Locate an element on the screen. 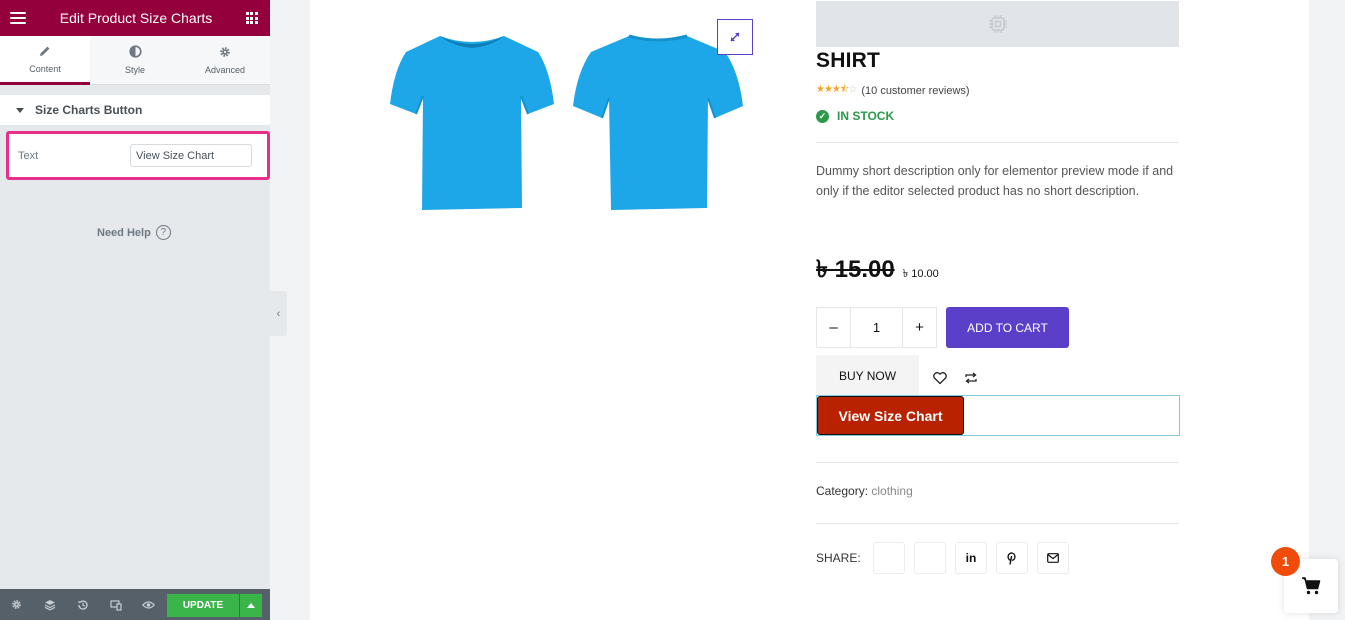 This screenshot has height=620, width=1345. shopping-cart-icon is located at coordinates (1311, 586).